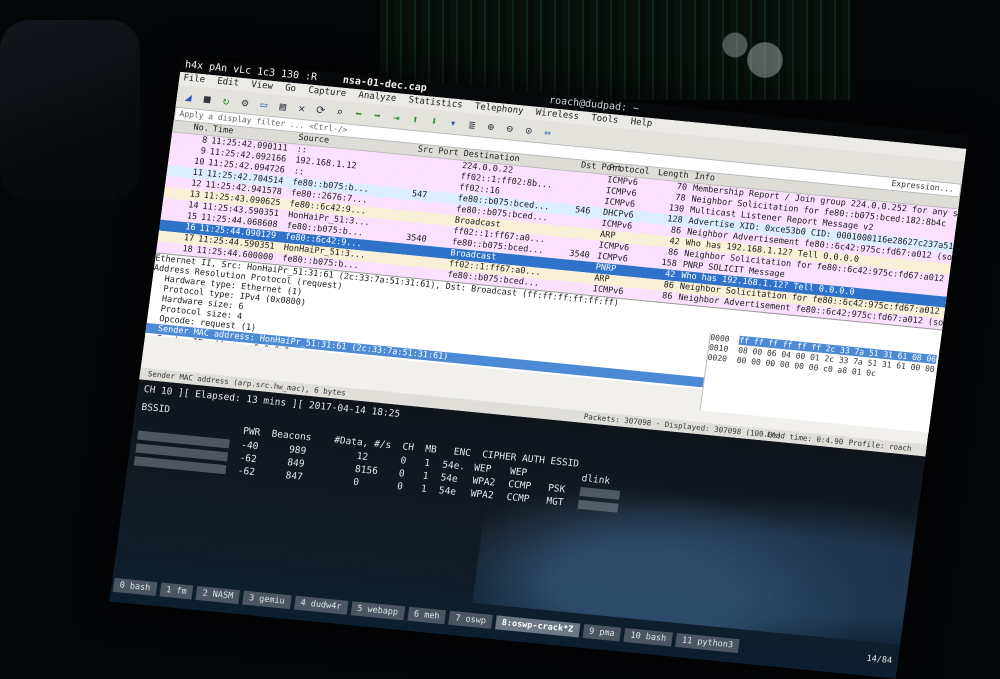 Image resolution: width=1000 pixels, height=679 pixels. I want to click on hex-offset: 0020, so click(717, 358).